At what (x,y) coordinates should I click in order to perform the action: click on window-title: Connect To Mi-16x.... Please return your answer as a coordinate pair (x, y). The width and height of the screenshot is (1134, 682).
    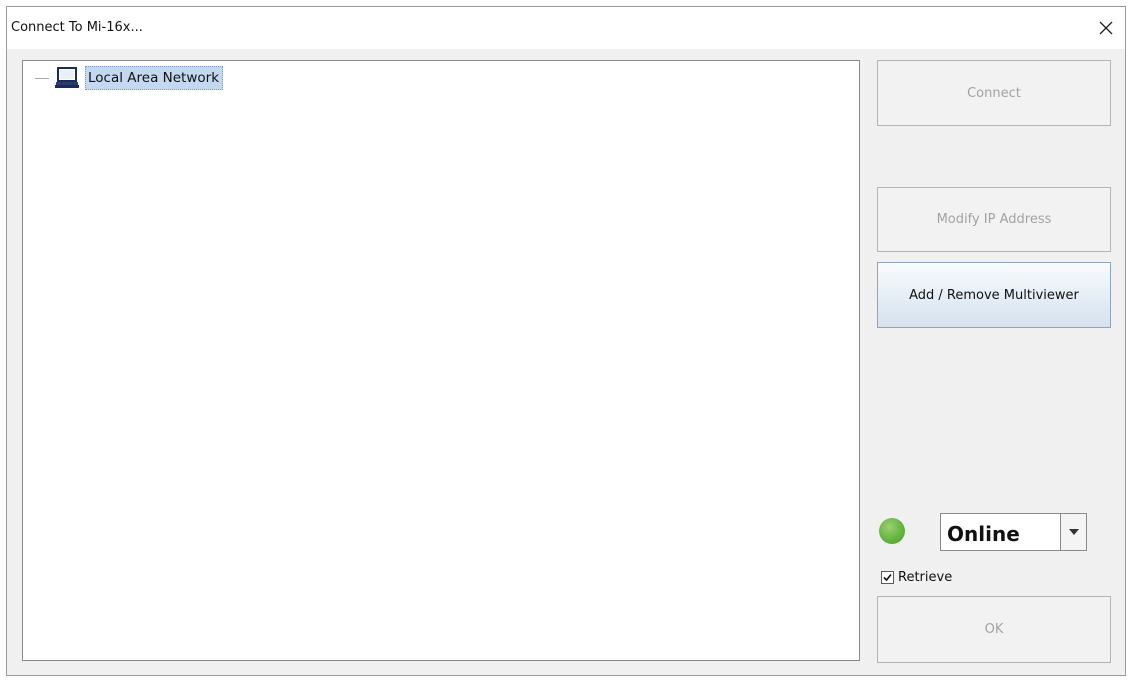
    Looking at the image, I should click on (77, 27).